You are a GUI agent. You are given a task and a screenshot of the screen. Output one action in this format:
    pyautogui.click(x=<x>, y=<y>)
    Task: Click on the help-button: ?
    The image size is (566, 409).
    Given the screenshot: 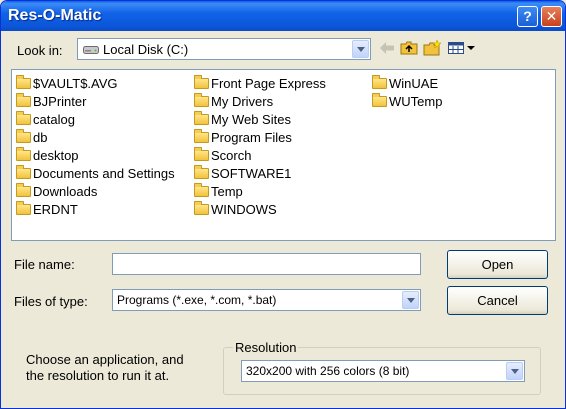 What is the action you would take?
    pyautogui.click(x=527, y=16)
    